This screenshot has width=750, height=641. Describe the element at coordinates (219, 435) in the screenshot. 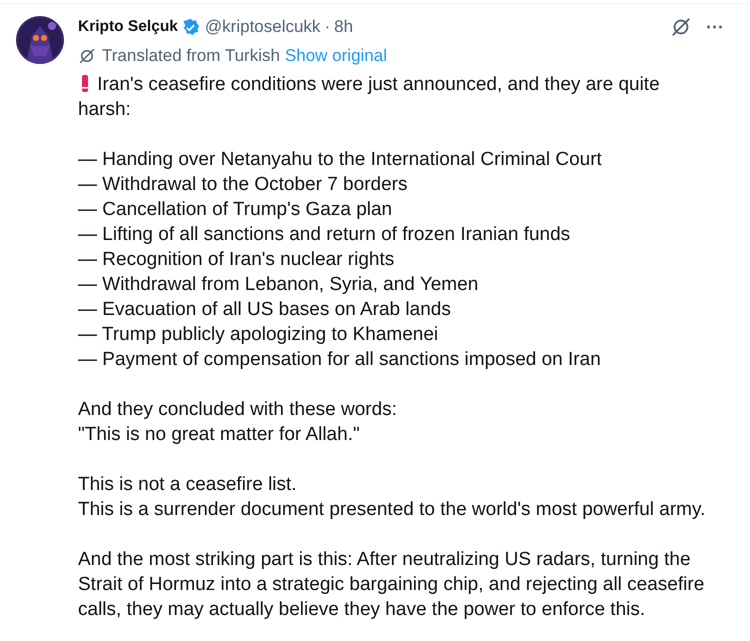

I see `tweet-text: "This is no great matter for Allah."` at that location.